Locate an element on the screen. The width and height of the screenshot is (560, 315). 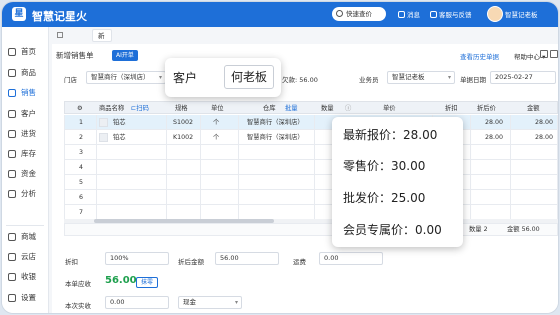
sidebar-item-inventory: 库存 is located at coordinates (25, 154).